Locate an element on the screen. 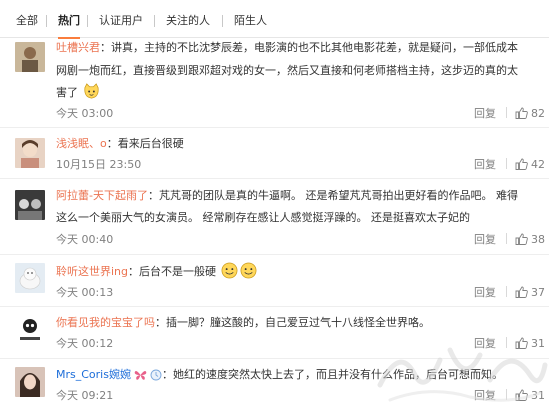  comment-username: 吐槽兴君 is located at coordinates (78, 47).